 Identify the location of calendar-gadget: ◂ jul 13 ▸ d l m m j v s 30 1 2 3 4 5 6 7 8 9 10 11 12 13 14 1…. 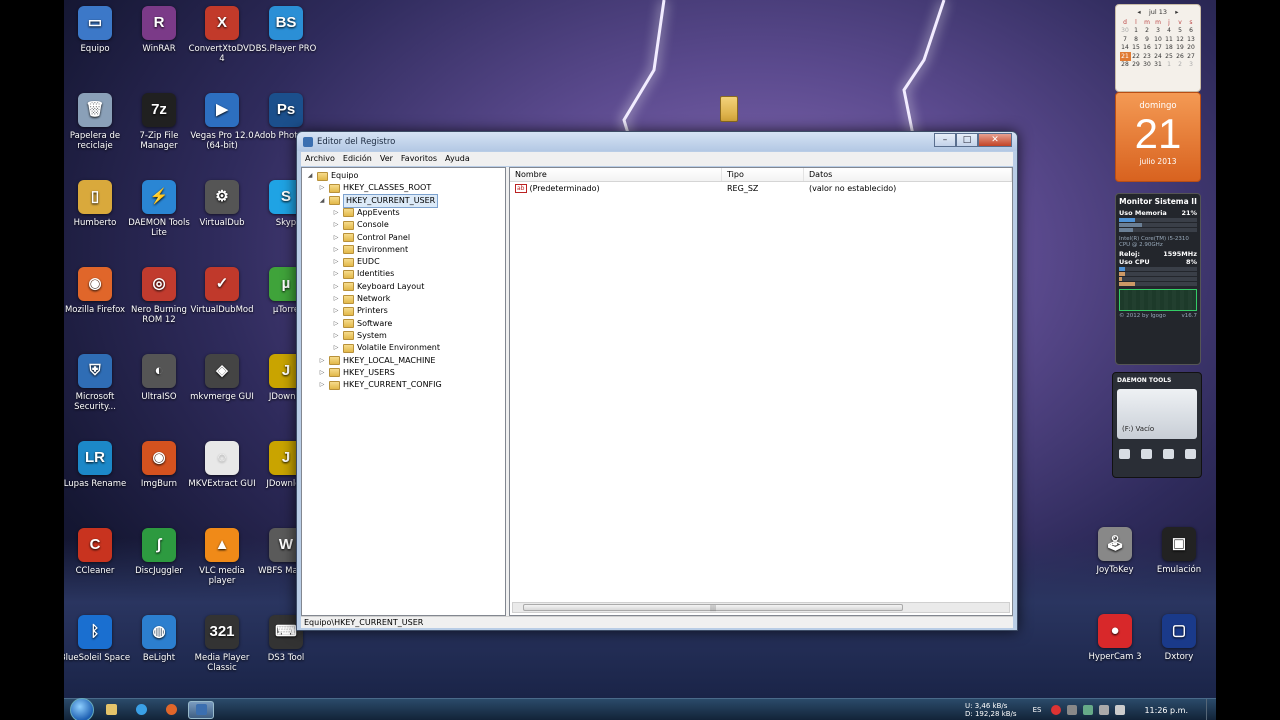
(1158, 48).